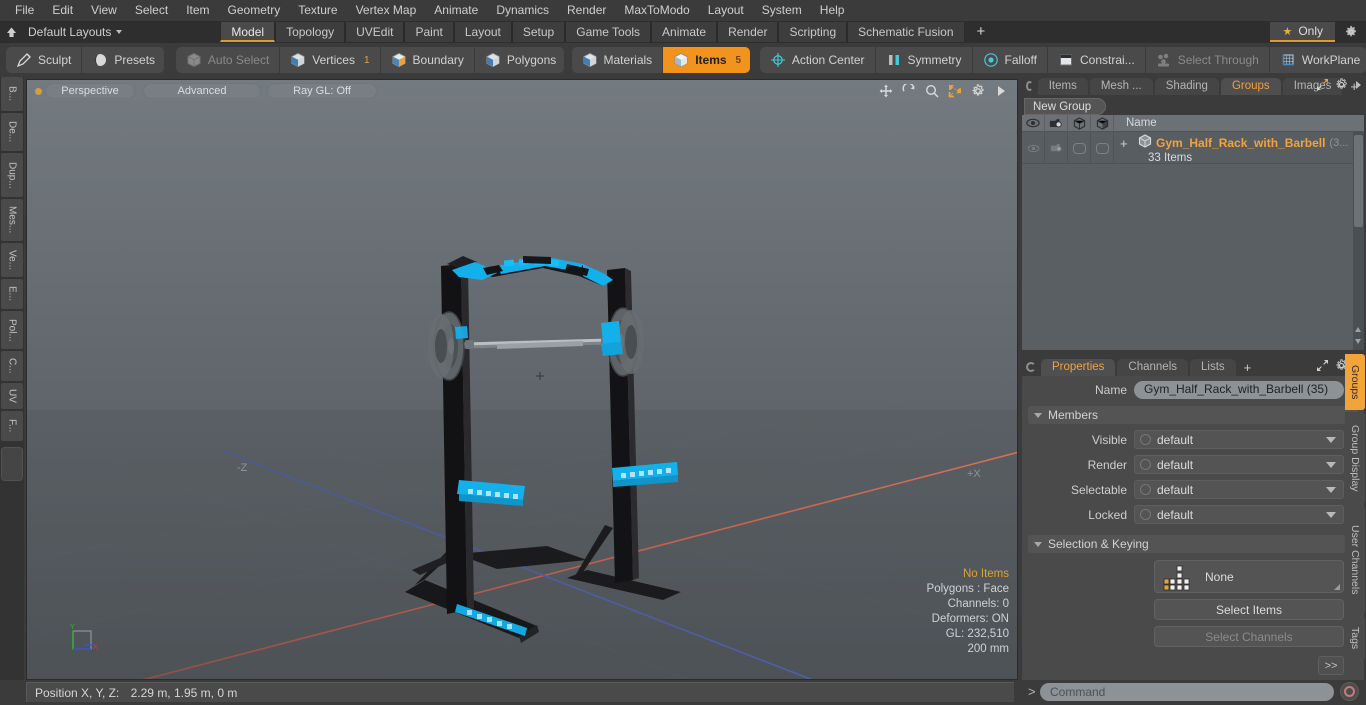 The height and width of the screenshot is (705, 1366). I want to click on expander-icon: +, so click(1124, 143).